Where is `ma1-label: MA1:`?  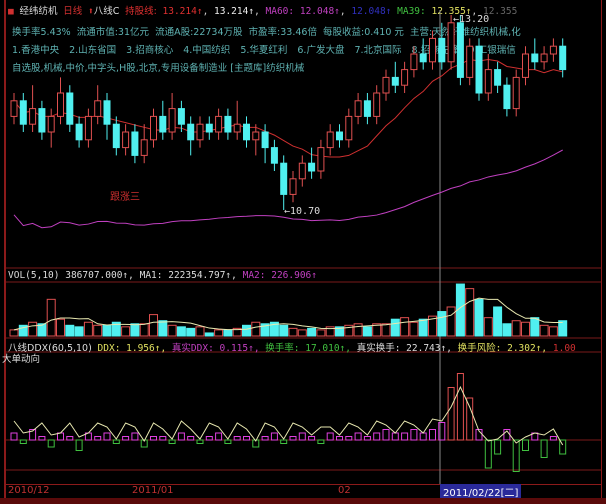
ma1-label: MA1: is located at coordinates (151, 275).